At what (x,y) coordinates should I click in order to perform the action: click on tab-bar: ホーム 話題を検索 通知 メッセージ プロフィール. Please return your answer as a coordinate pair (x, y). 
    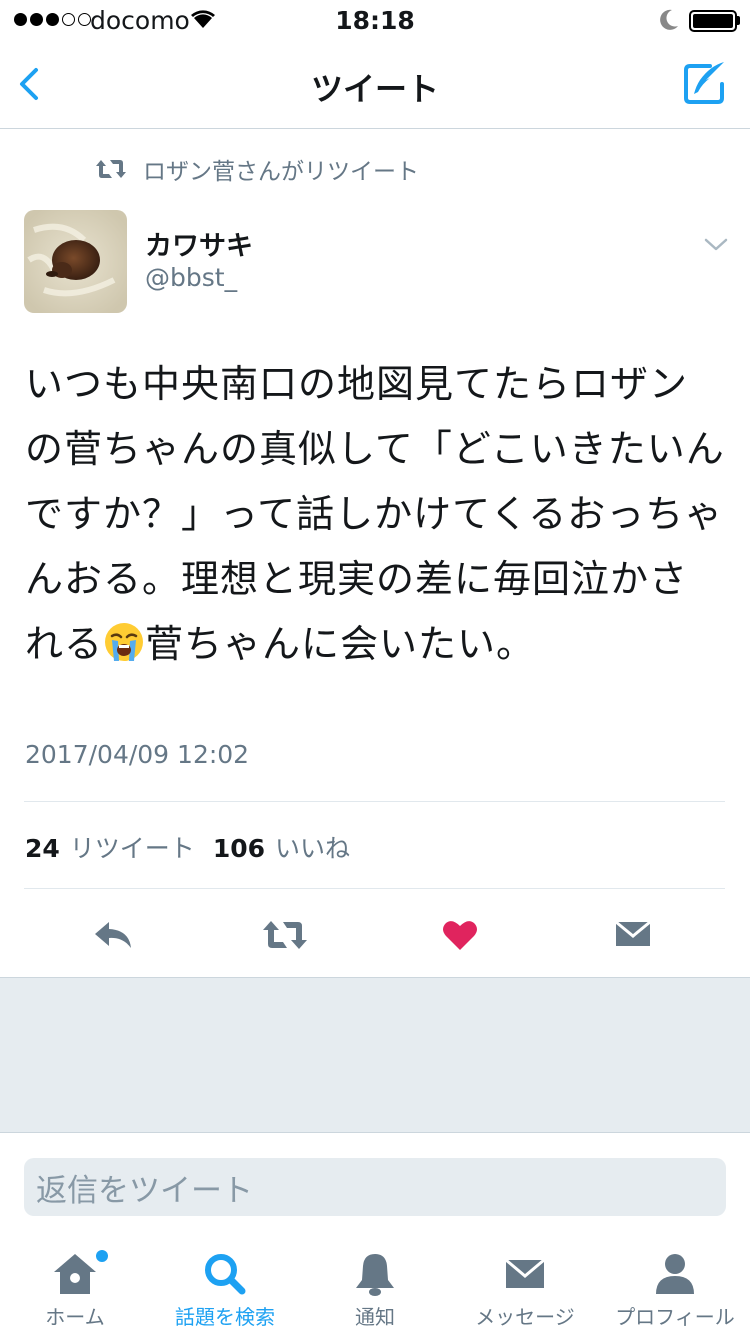
    Looking at the image, I should click on (375, 1285).